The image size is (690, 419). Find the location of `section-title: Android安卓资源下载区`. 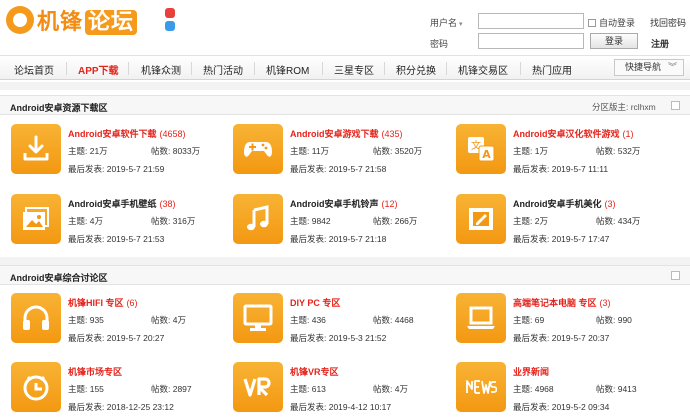

section-title: Android安卓资源下载区 is located at coordinates (59, 107).